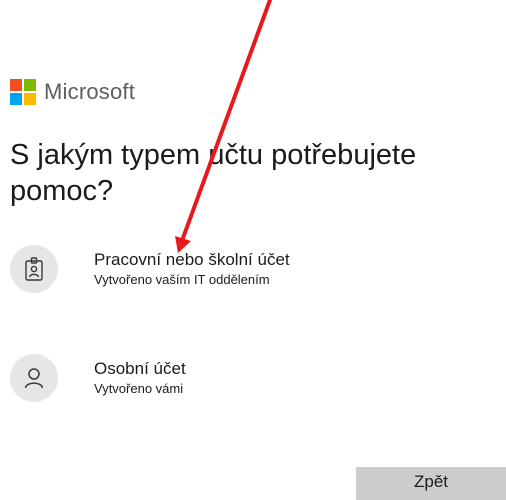 The width and height of the screenshot is (506, 500). I want to click on work-account-subtitle: Vytvořeno vaším IT oddělením, so click(182, 279).